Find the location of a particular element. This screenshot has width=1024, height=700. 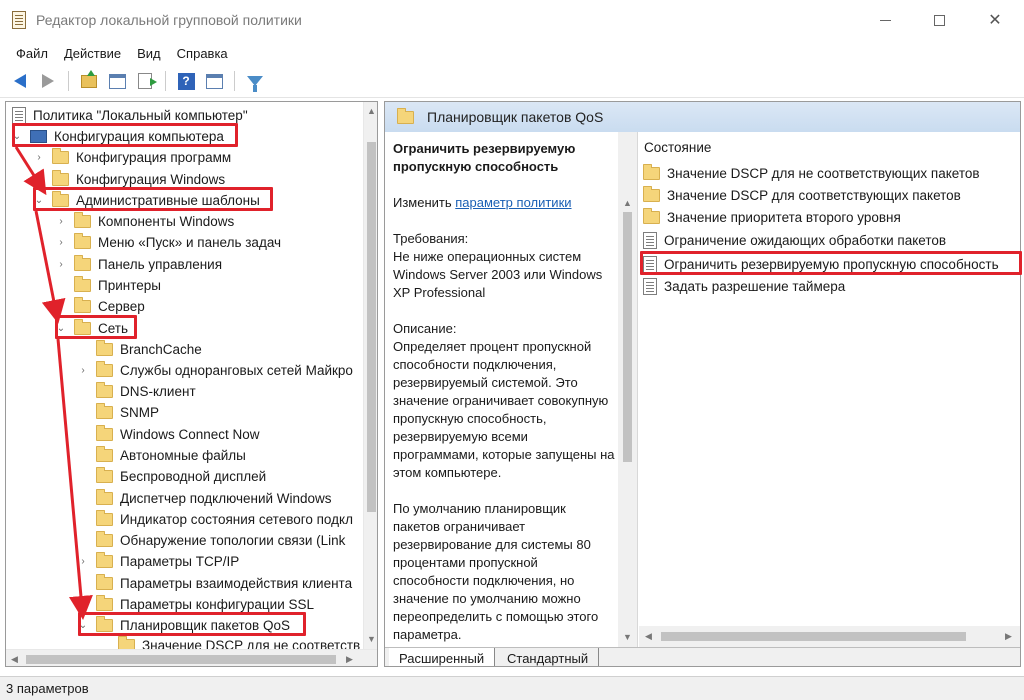

tree-item-network-status: Индикатор состояния сетевого подкл is located at coordinates (215, 519).